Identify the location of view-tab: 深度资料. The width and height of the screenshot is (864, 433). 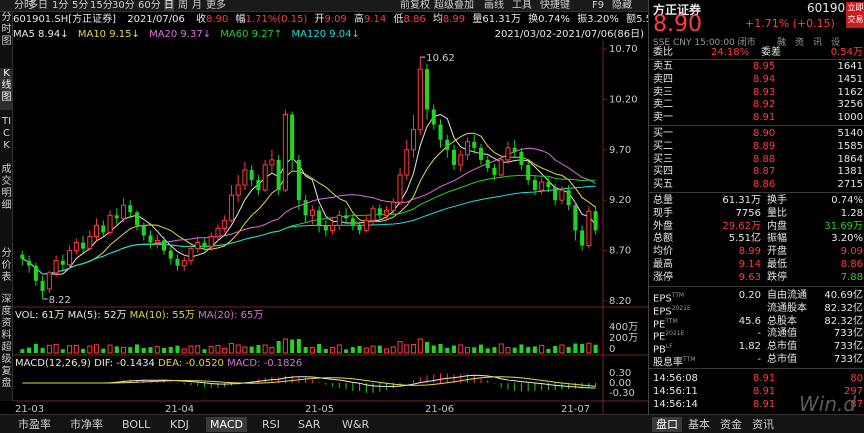
(6, 317).